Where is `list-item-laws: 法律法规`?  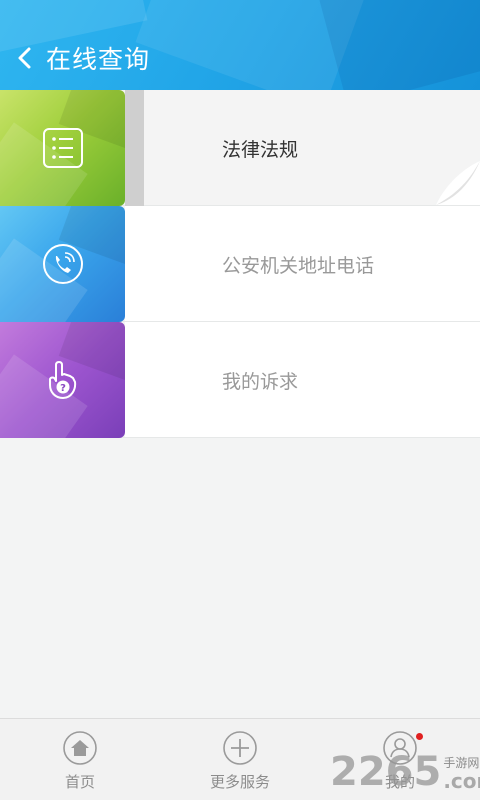 list-item-laws: 法律法规 is located at coordinates (240, 148).